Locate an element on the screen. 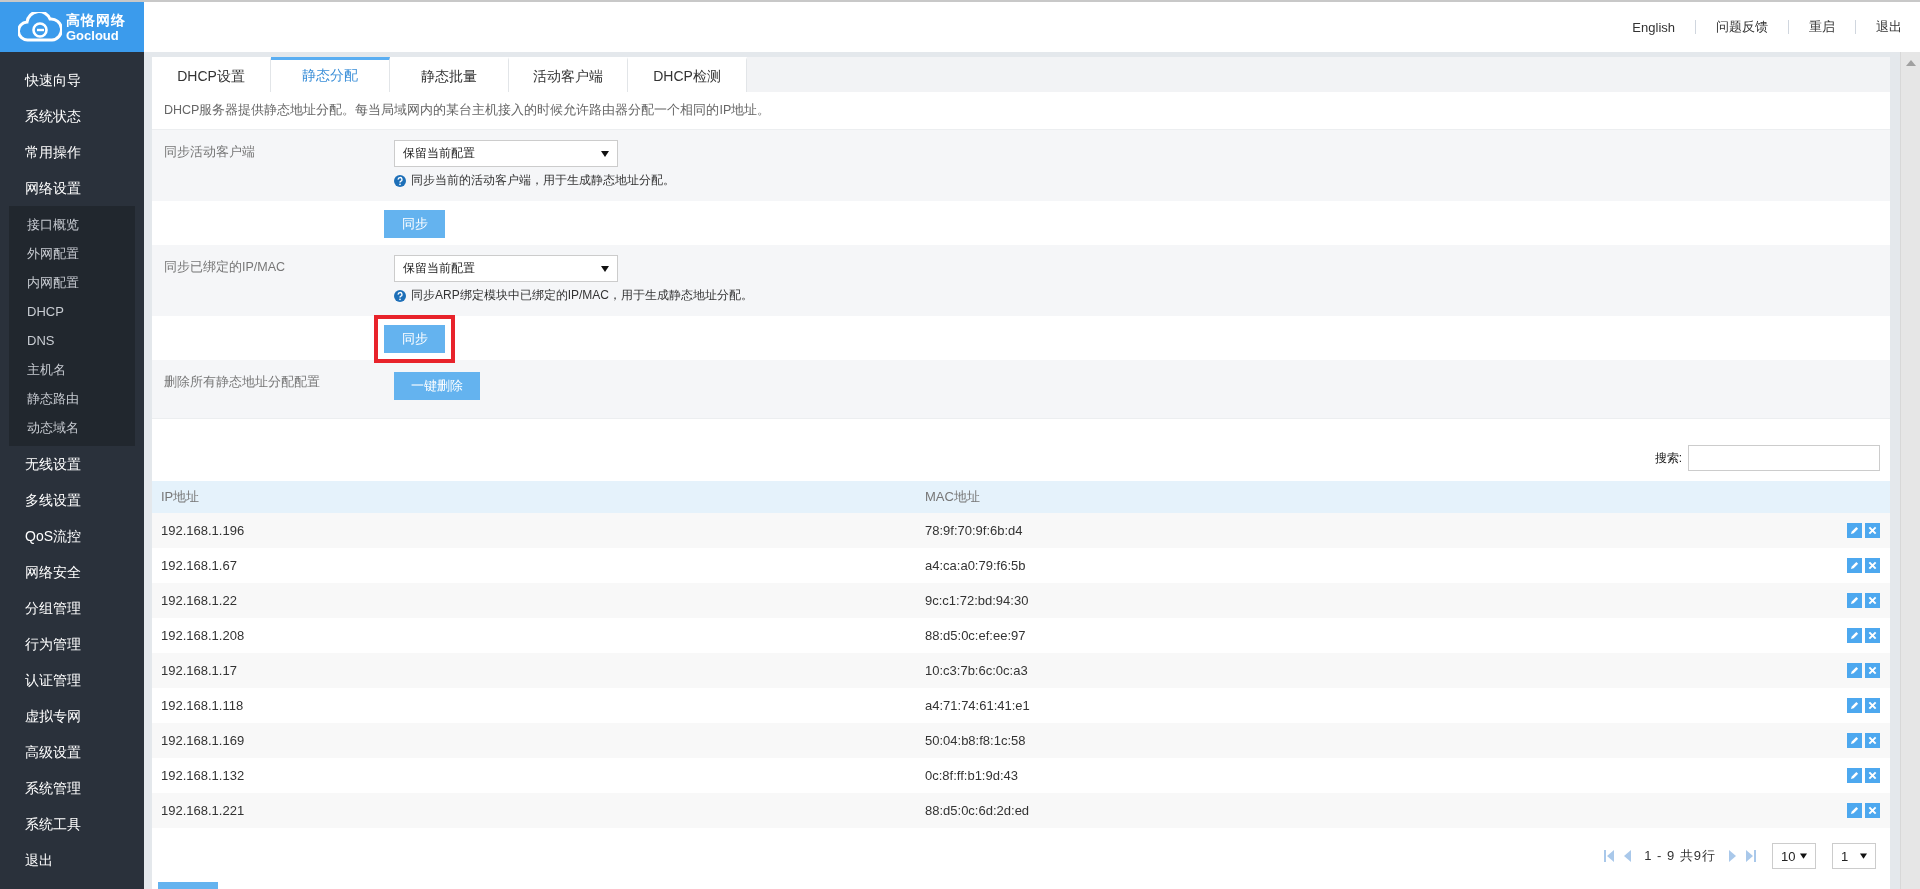 The width and height of the screenshot is (1920, 889). submenu-item: DNS is located at coordinates (72, 340).